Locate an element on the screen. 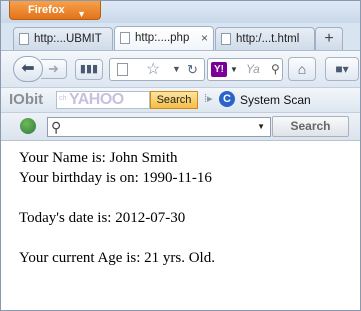 The image size is (361, 311). home-icon: ⌂ is located at coordinates (302, 69).